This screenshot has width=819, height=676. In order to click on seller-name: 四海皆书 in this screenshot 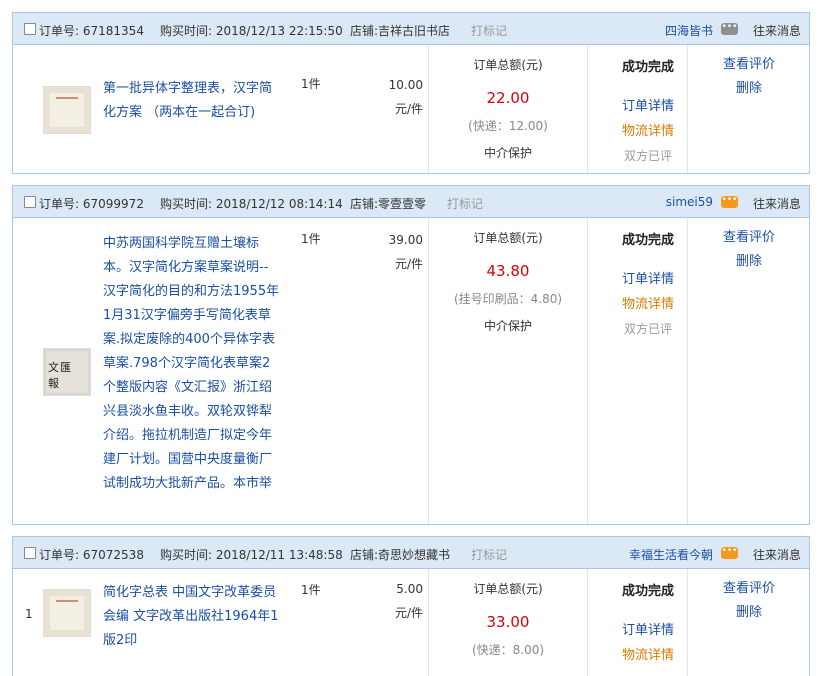, I will do `click(689, 30)`.